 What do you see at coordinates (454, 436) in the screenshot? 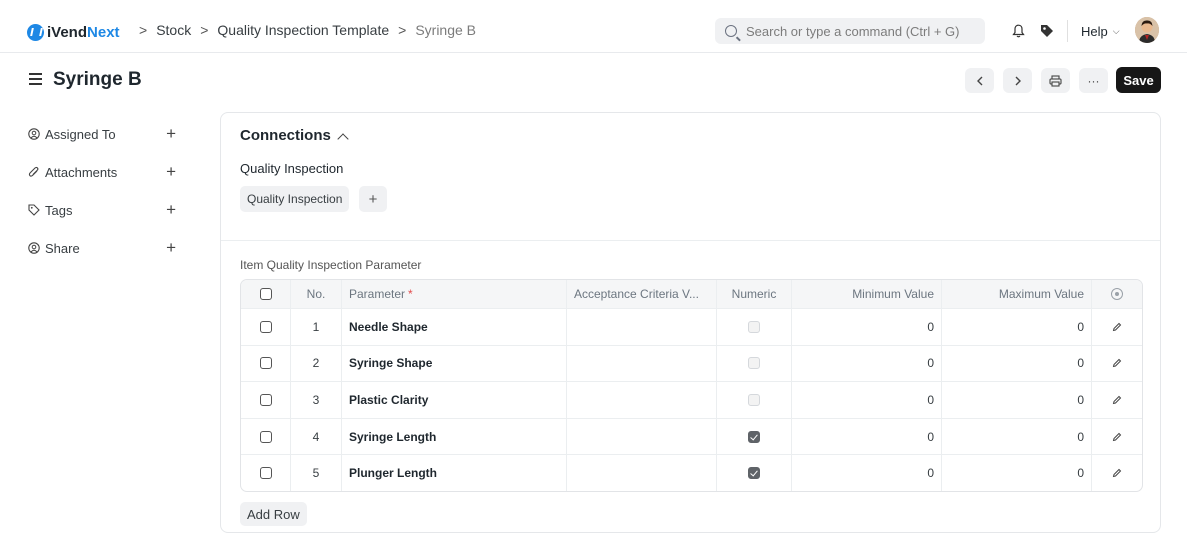
I see `parameter-cell: Syringe Length` at bounding box center [454, 436].